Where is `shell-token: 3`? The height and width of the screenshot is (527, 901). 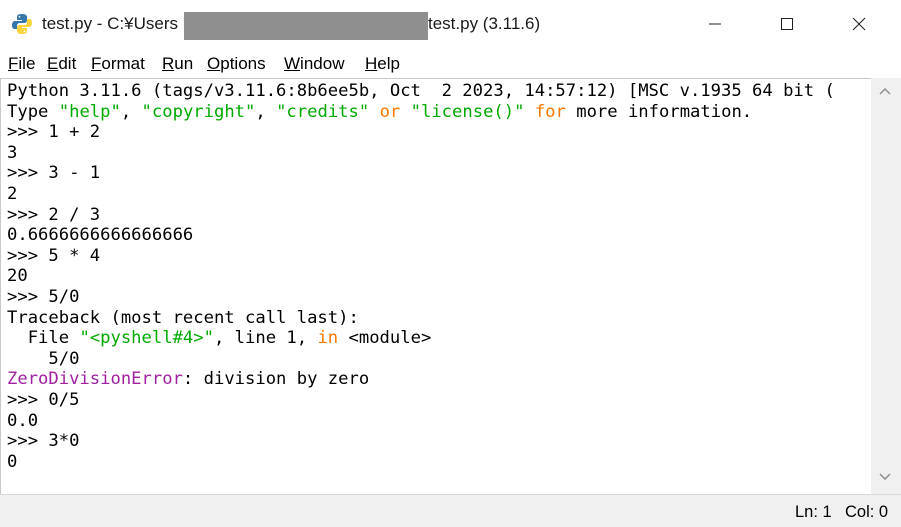
shell-token: 3 is located at coordinates (12, 152).